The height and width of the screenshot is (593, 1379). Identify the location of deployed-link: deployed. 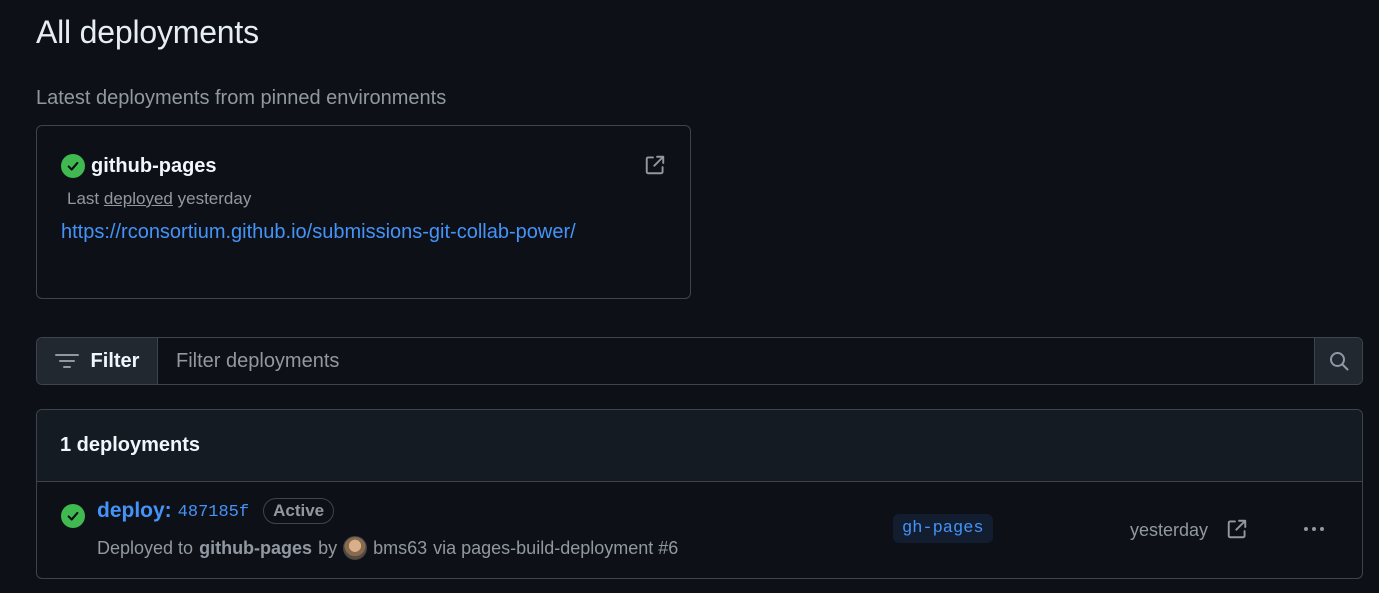
(138, 198).